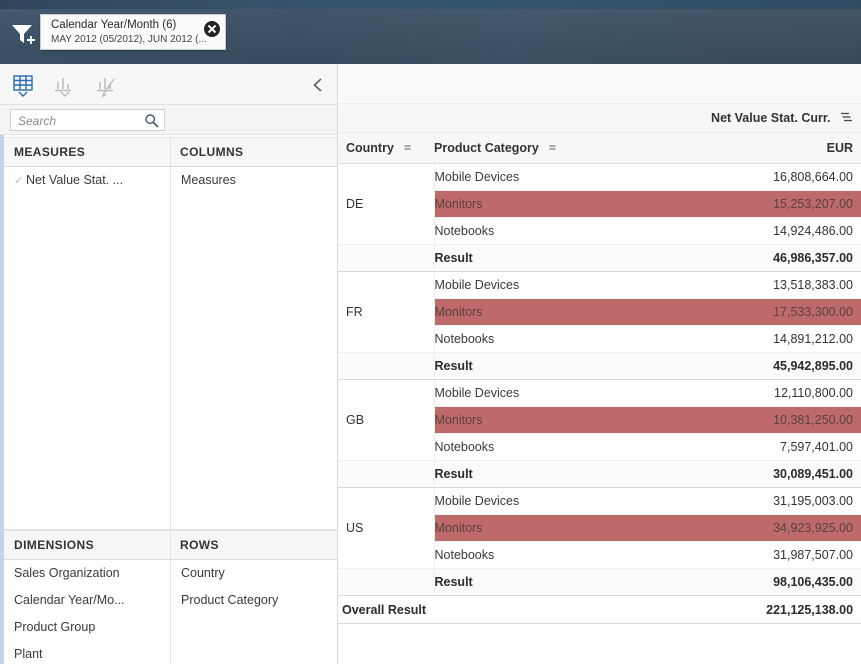 The height and width of the screenshot is (664, 861). What do you see at coordinates (254, 573) in the screenshot?
I see `rows-item-country: Country` at bounding box center [254, 573].